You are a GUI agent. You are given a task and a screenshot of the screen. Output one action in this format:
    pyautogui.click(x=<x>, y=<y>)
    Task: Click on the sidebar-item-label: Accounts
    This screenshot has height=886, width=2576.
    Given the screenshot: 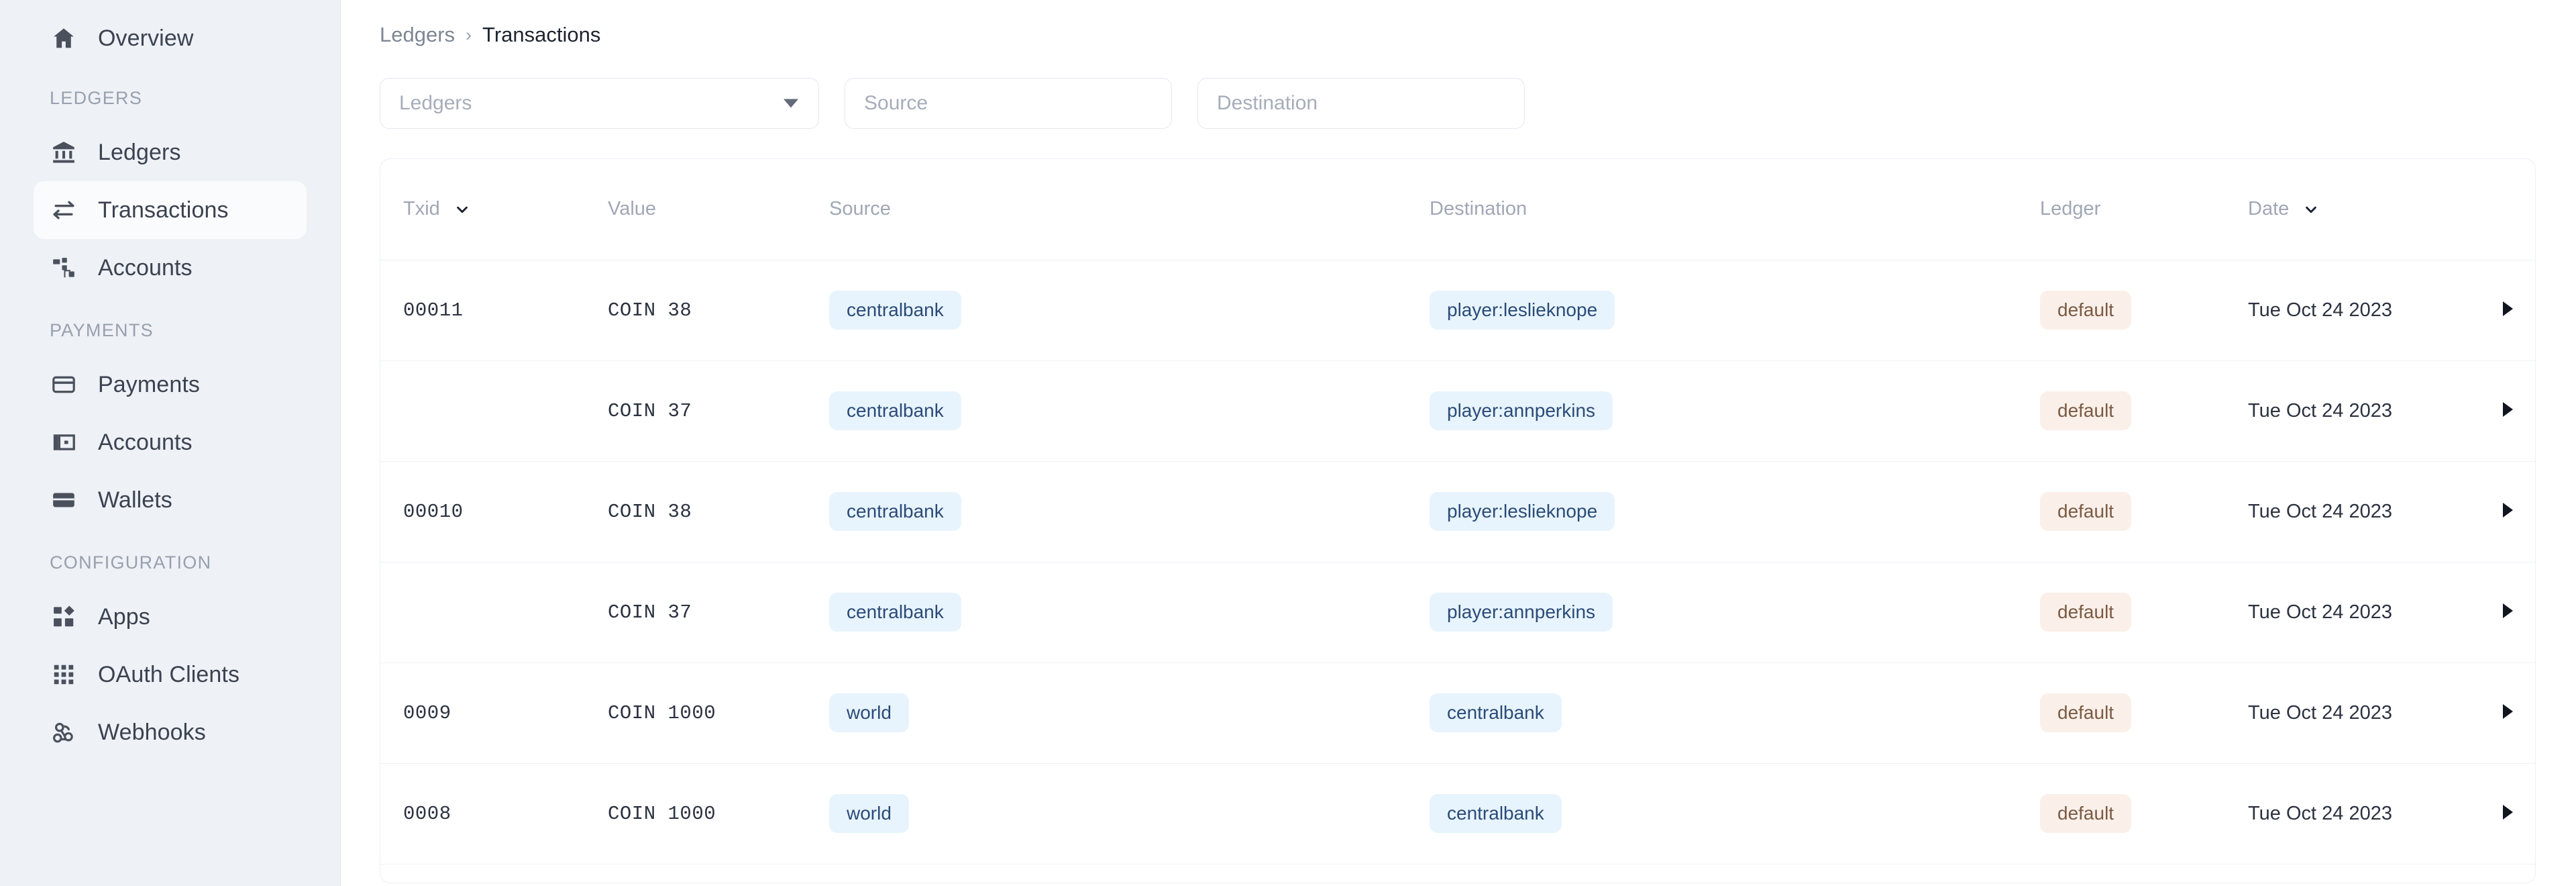 What is the action you would take?
    pyautogui.click(x=145, y=268)
    